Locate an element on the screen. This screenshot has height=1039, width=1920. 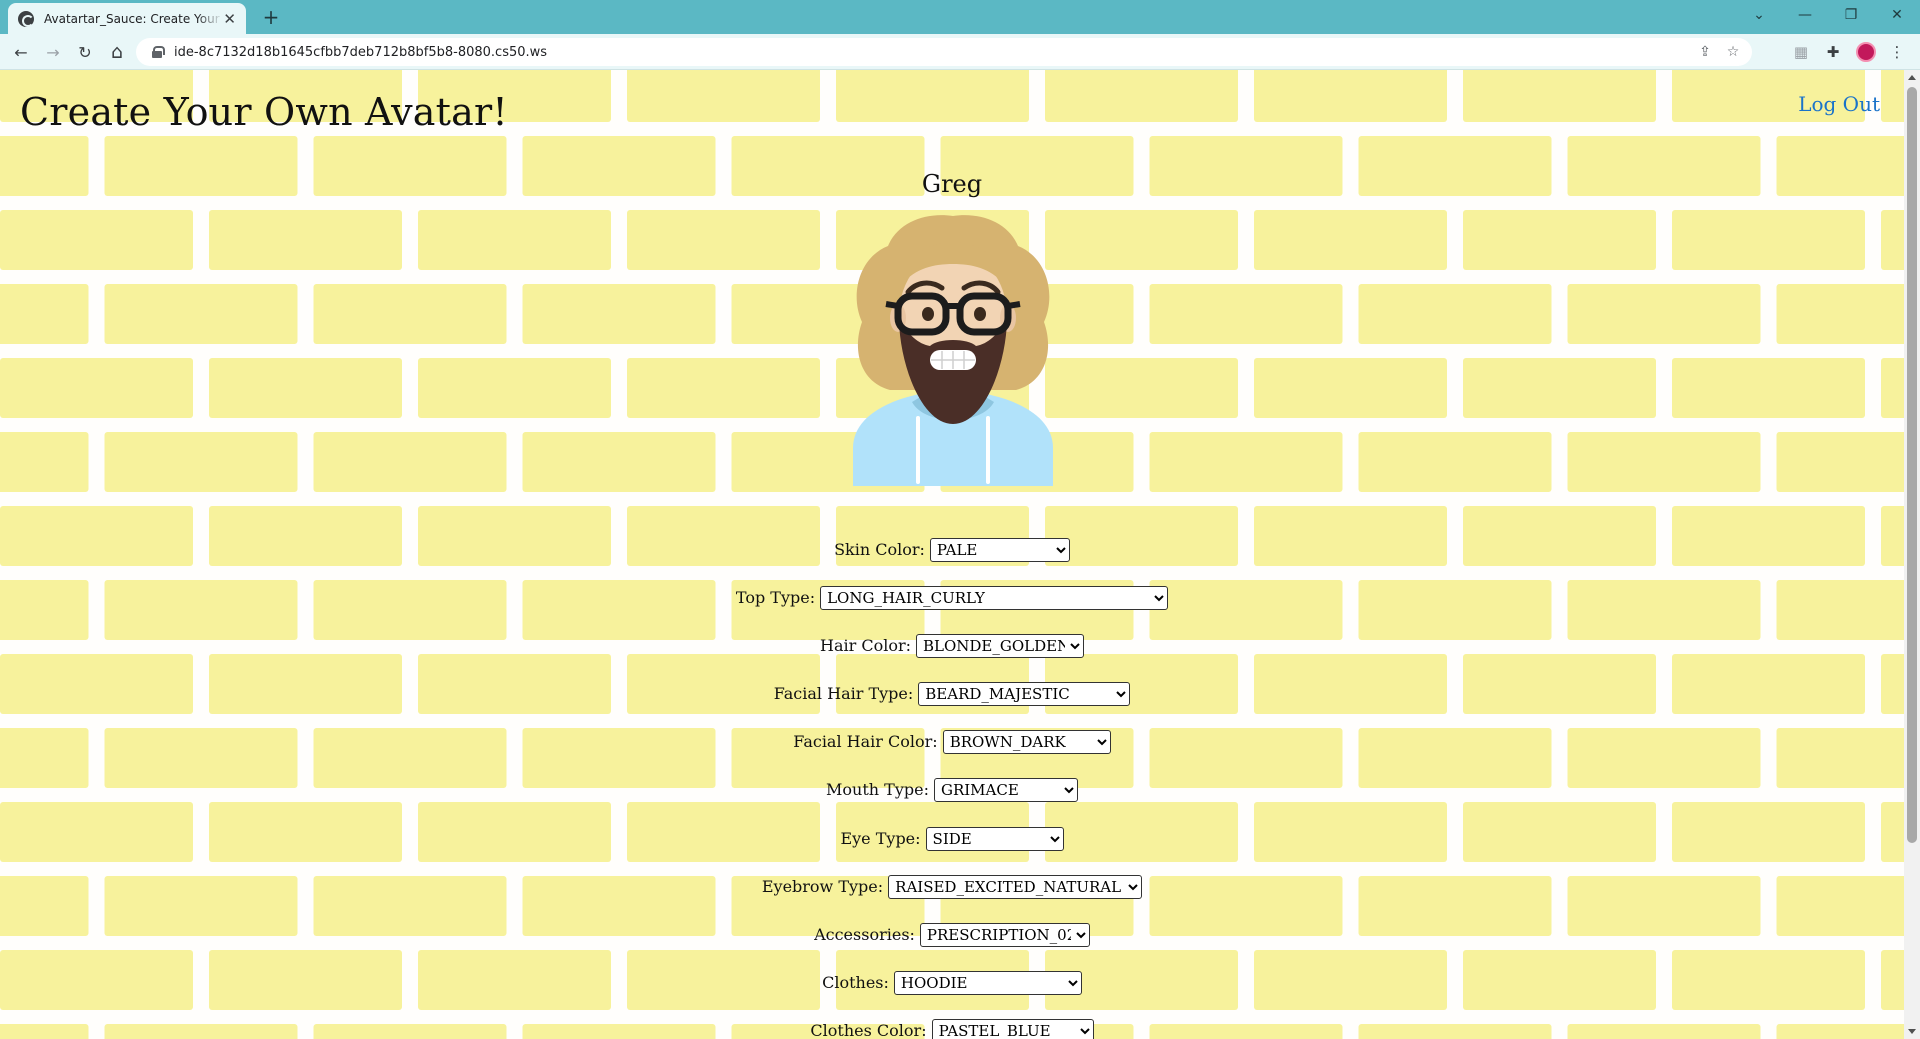
field-row-clothes: Clothes: HOODIE is located at coordinates (952, 994).